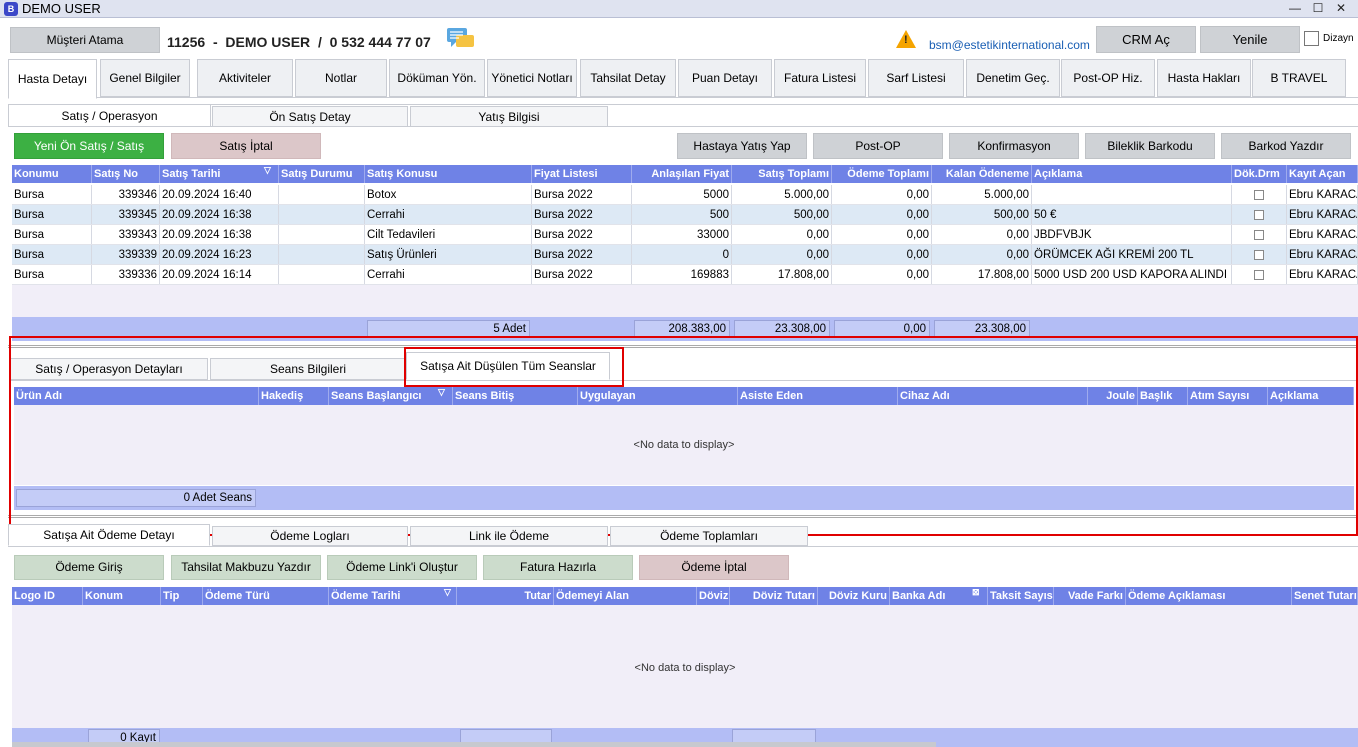  I want to click on main-tab-3: Aktiviteler, so click(245, 78).